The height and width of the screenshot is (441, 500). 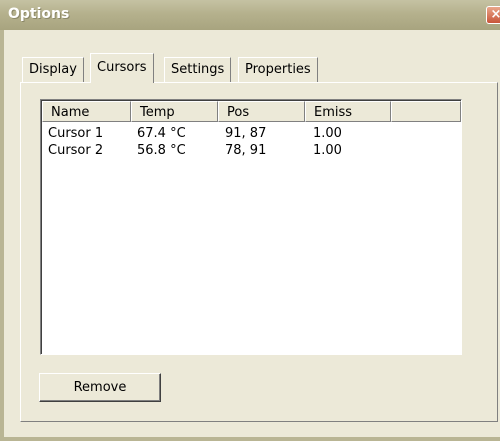 What do you see at coordinates (174, 111) in the screenshot?
I see `column-header-temp: Temp` at bounding box center [174, 111].